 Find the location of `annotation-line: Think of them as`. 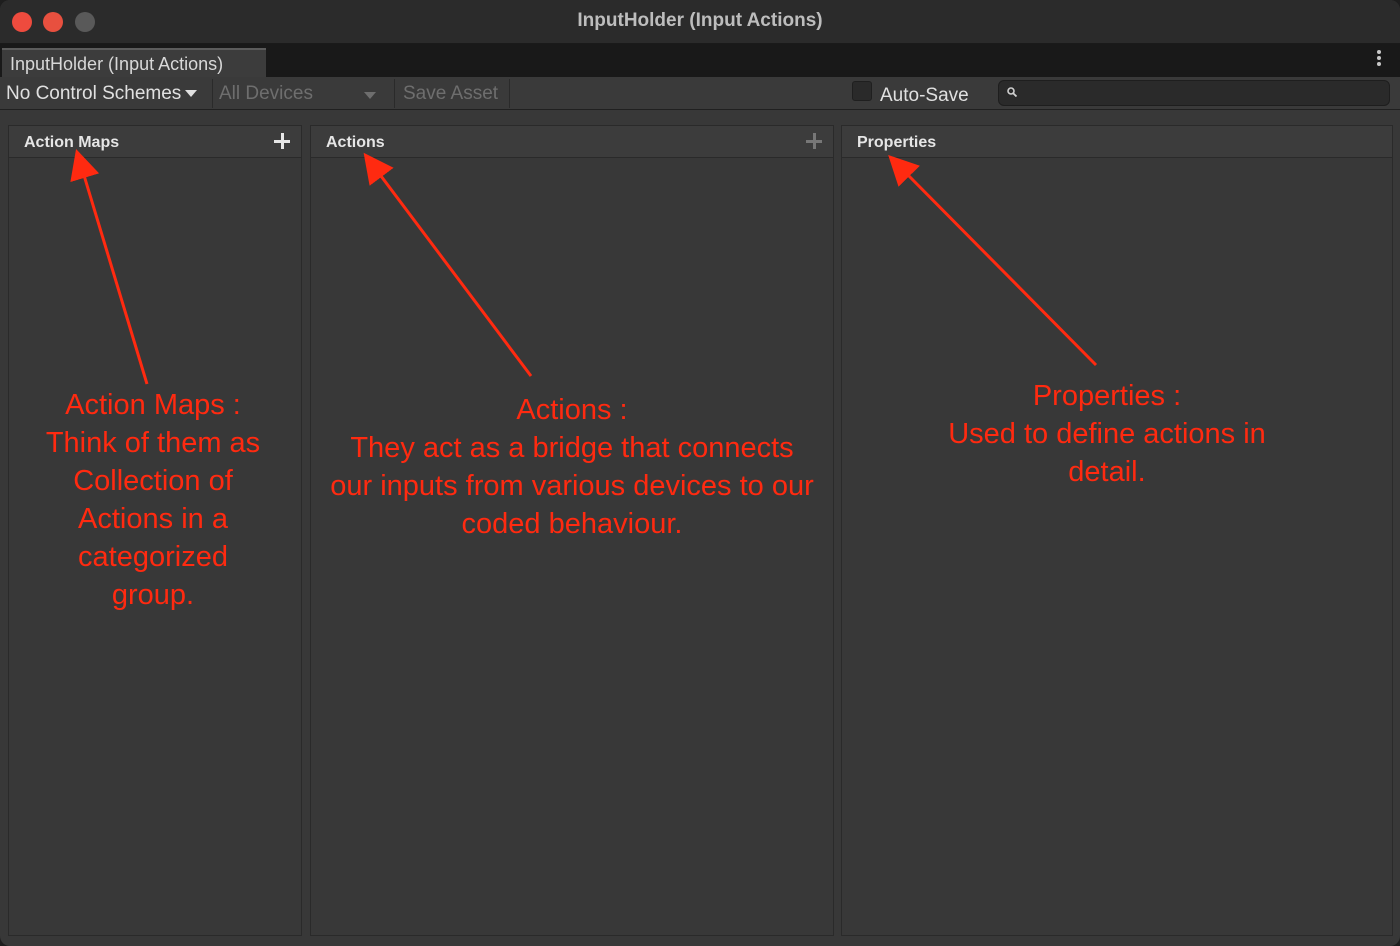

annotation-line: Think of them as is located at coordinates (153, 443).